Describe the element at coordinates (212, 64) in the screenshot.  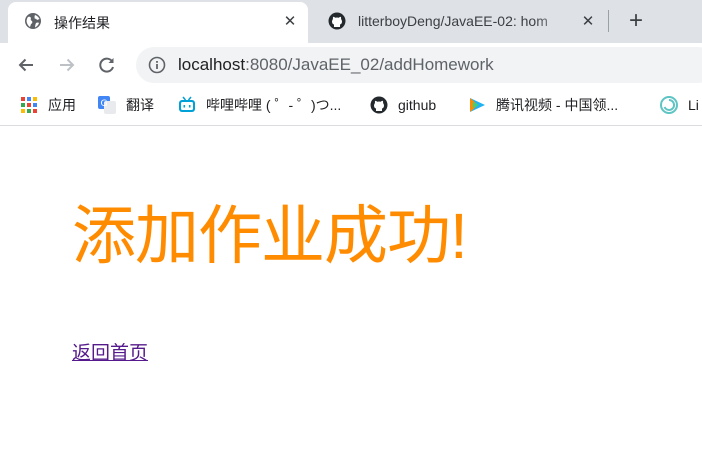
I see `url-host: localhost` at that location.